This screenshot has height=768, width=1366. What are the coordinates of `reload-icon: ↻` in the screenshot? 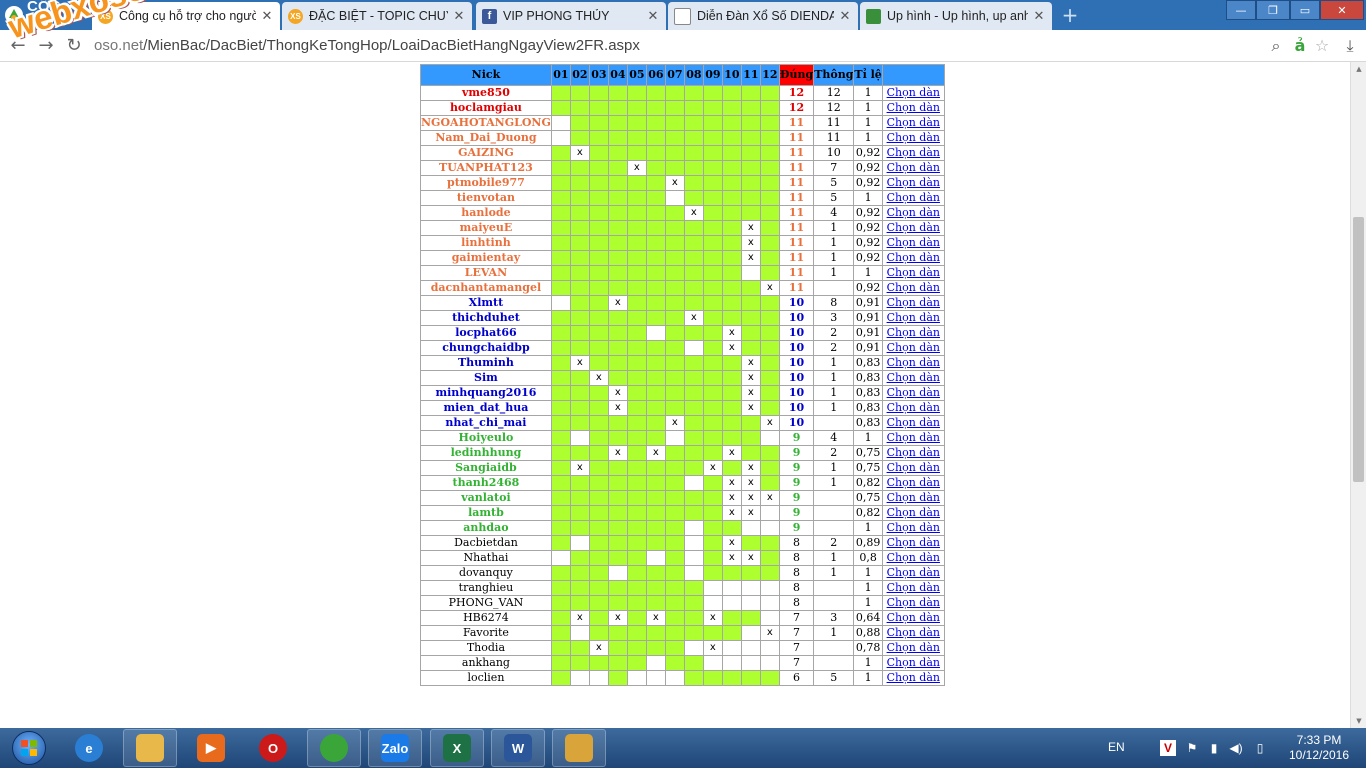 It's located at (74, 46).